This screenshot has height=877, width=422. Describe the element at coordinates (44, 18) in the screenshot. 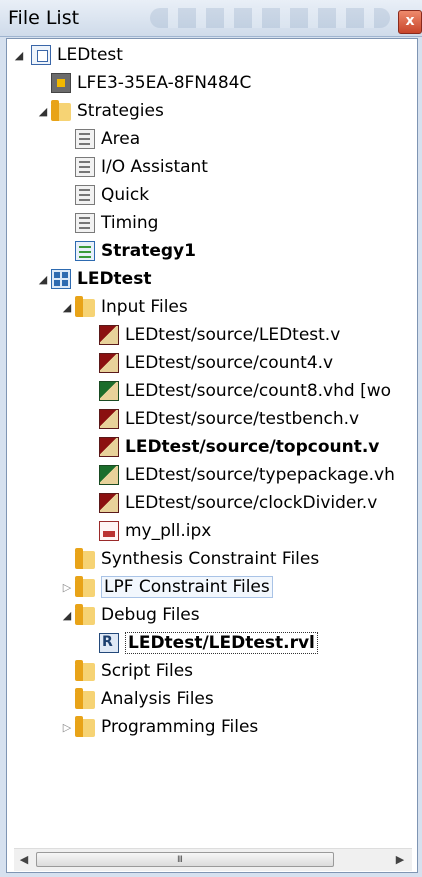

I see `panel-title: File List` at that location.